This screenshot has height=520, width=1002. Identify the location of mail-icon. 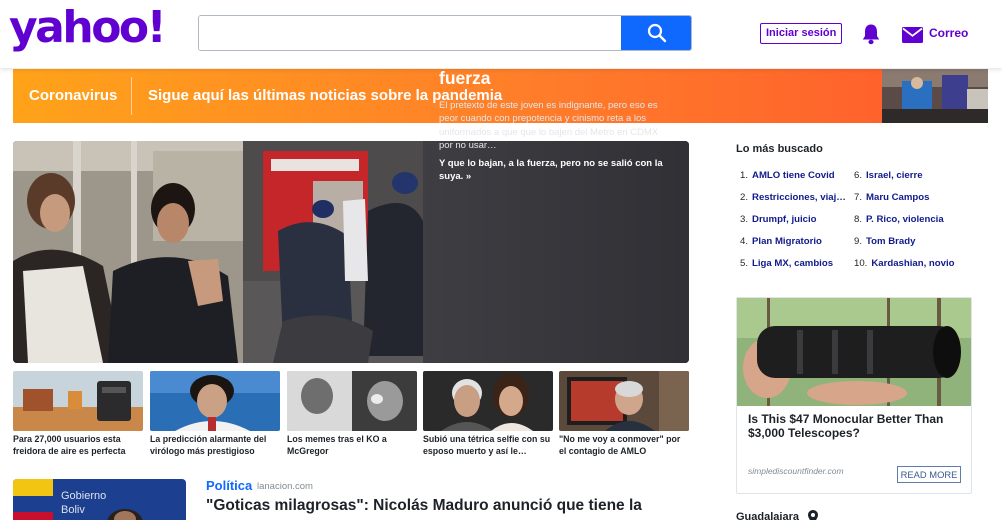
(912, 35).